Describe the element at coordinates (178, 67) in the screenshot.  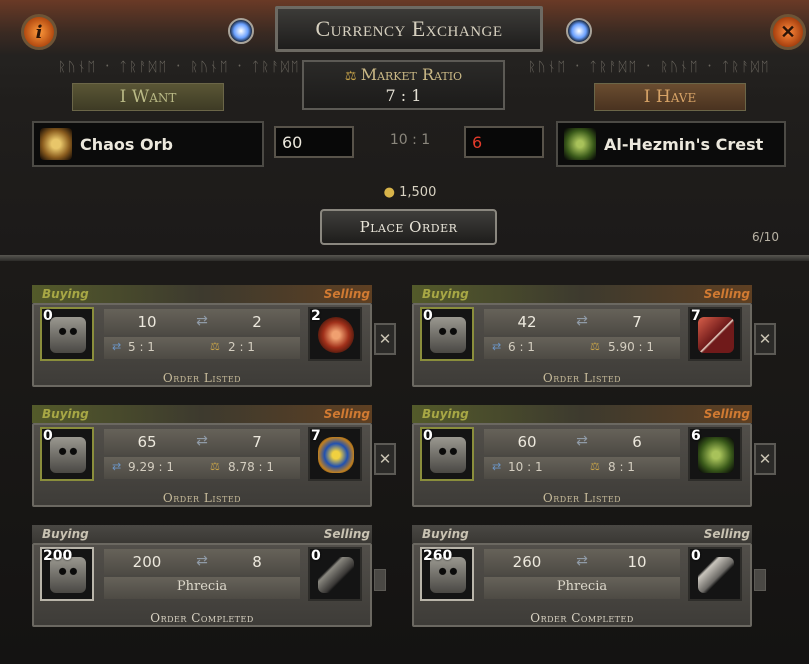
I see `rune-decoration: ᚱᚢᚾᛖ ᛫ ᛏᚱᚨᛞᛖ ᛫ ᚱᚢᚾᛖ ᛫ ᛏᚱᚨᛞᛖ` at that location.